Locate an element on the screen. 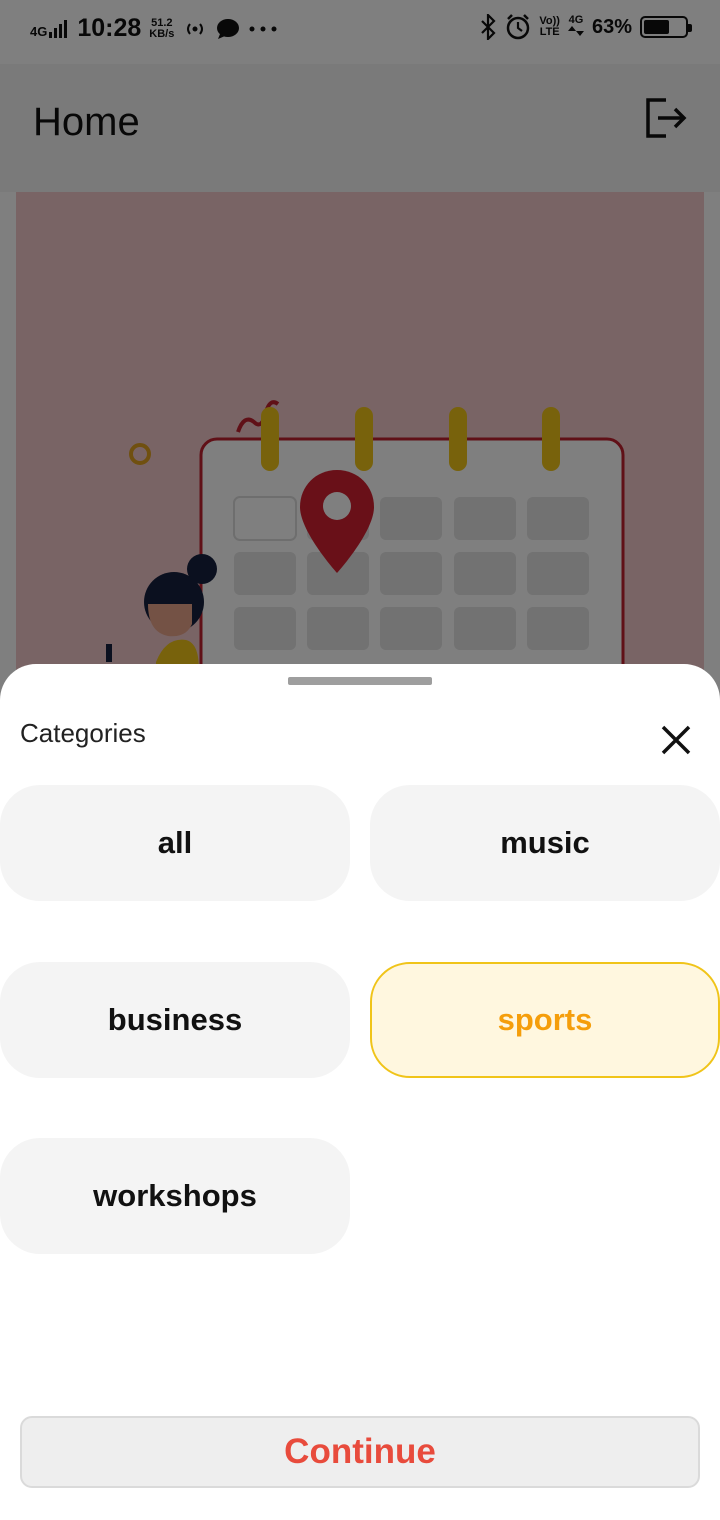 The width and height of the screenshot is (720, 1520). close-button is located at coordinates (676, 740).